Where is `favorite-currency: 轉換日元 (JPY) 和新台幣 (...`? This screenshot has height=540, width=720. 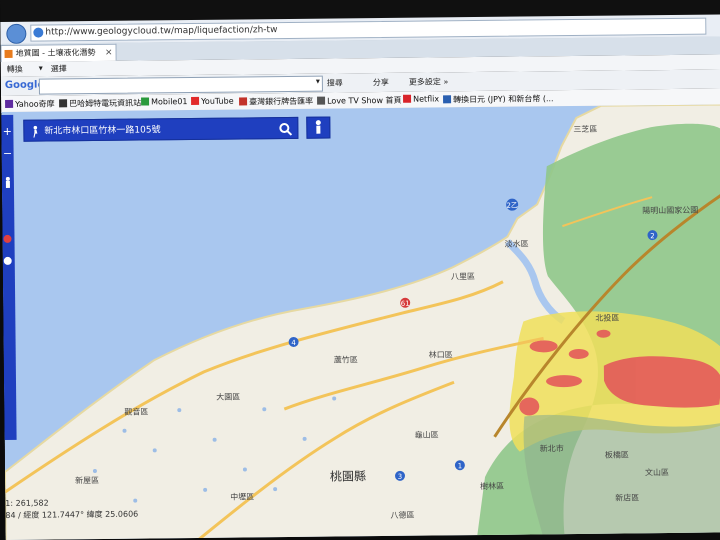
favorite-currency: 轉換日元 (JPY) 和新台幣 (... is located at coordinates (498, 99).